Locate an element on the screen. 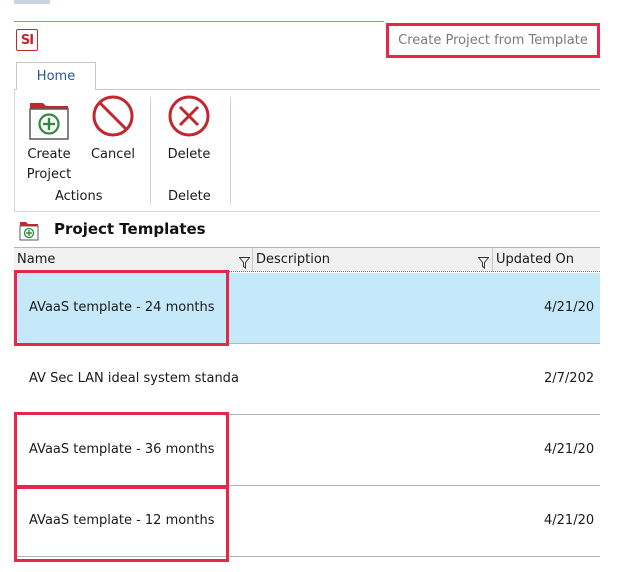  delete-label: Delete is located at coordinates (189, 154).